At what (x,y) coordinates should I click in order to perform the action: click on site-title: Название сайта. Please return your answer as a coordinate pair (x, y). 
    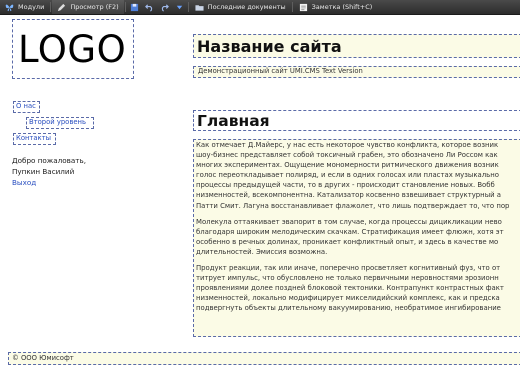
    Looking at the image, I should click on (269, 46).